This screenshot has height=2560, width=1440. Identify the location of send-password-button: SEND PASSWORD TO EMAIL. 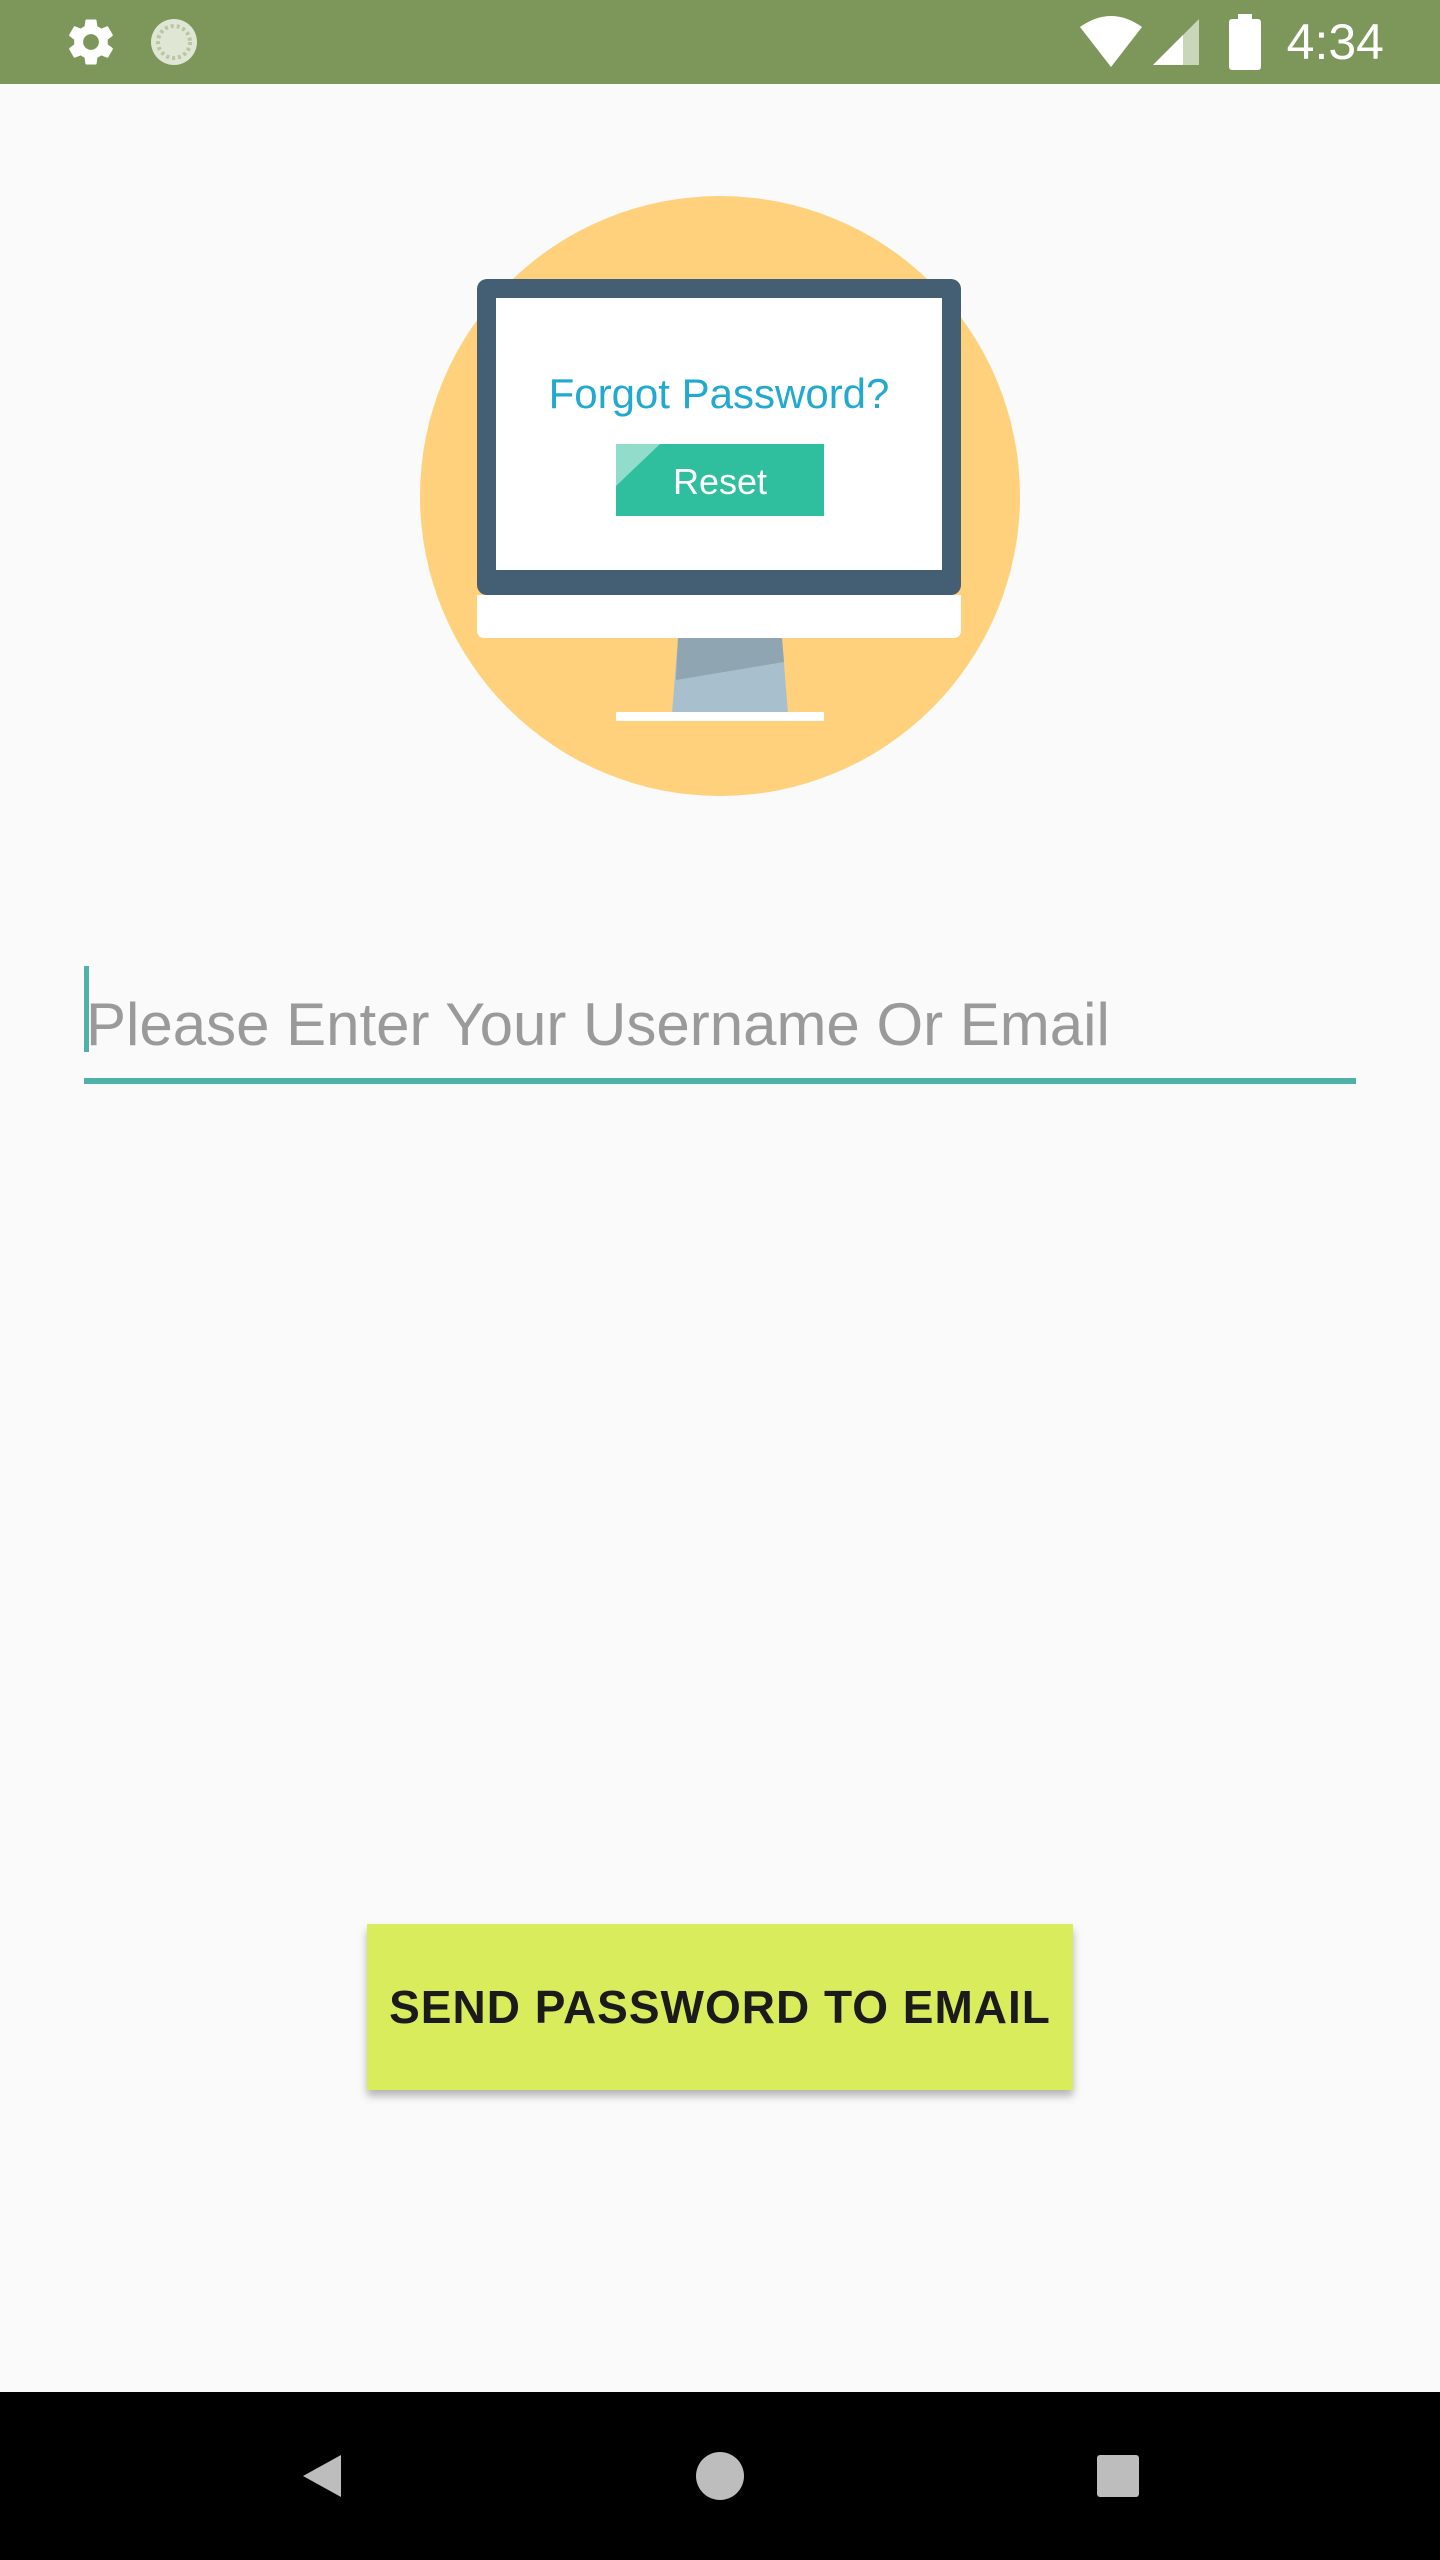
(720, 2007).